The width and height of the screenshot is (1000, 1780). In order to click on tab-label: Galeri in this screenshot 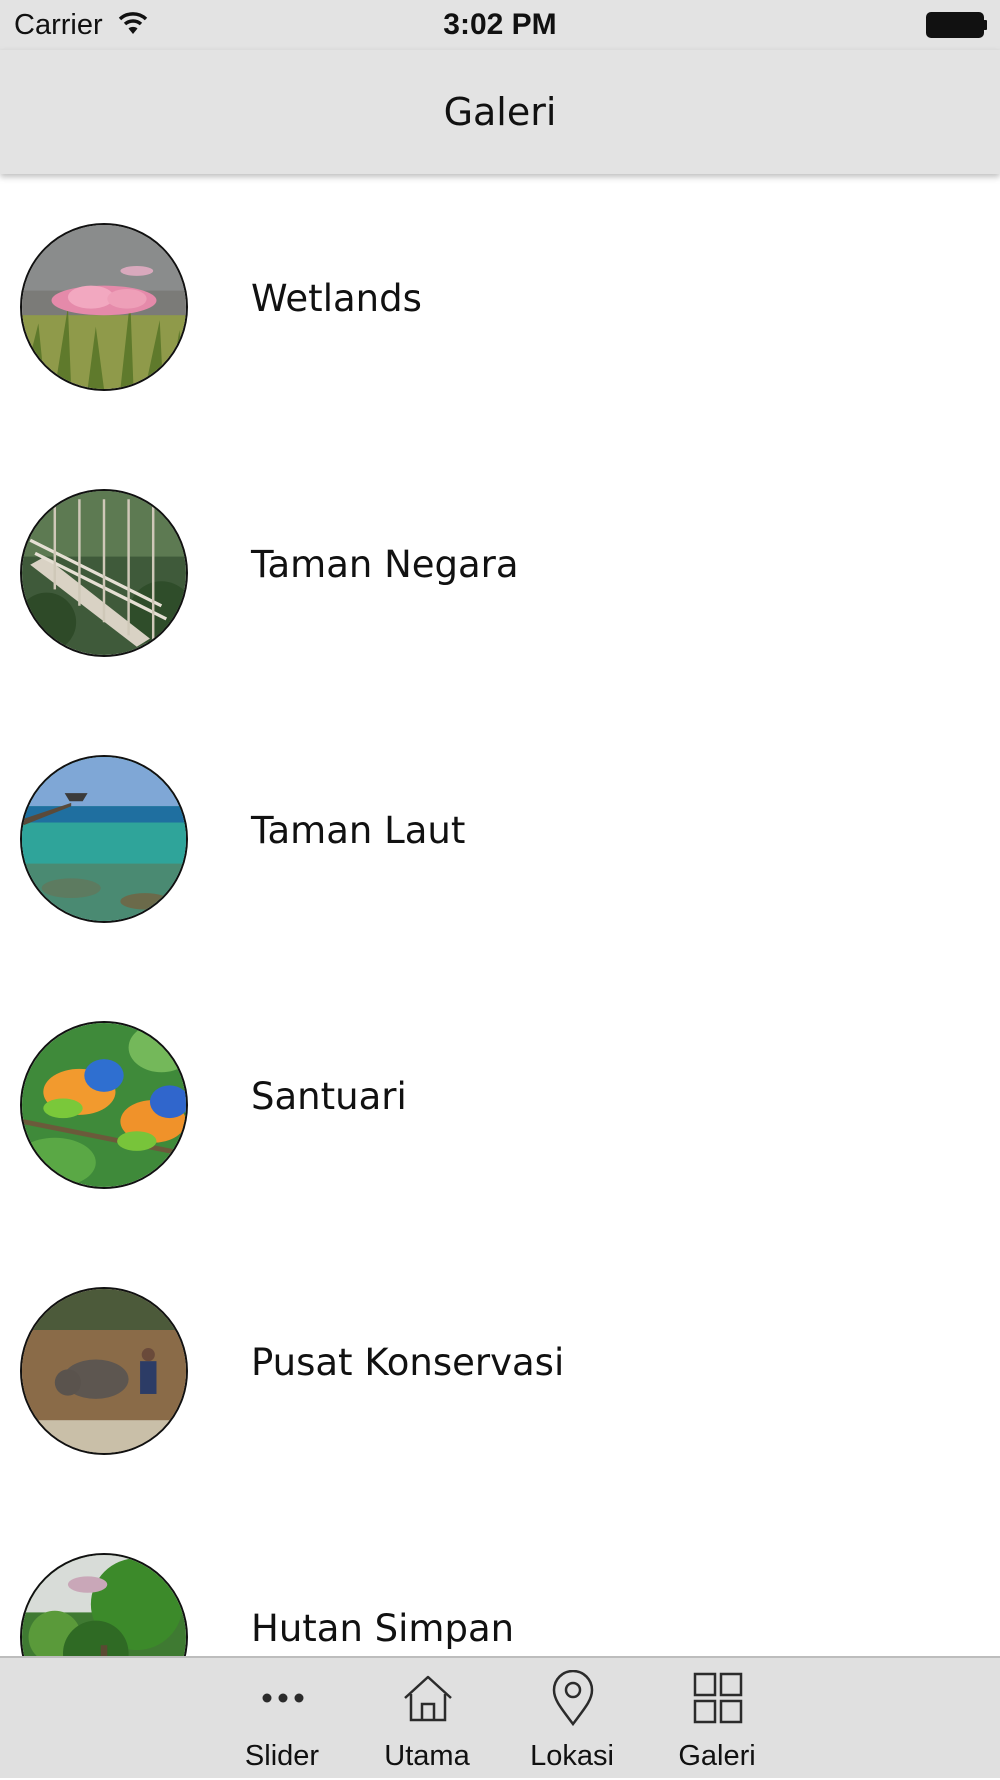, I will do `click(717, 1756)`.